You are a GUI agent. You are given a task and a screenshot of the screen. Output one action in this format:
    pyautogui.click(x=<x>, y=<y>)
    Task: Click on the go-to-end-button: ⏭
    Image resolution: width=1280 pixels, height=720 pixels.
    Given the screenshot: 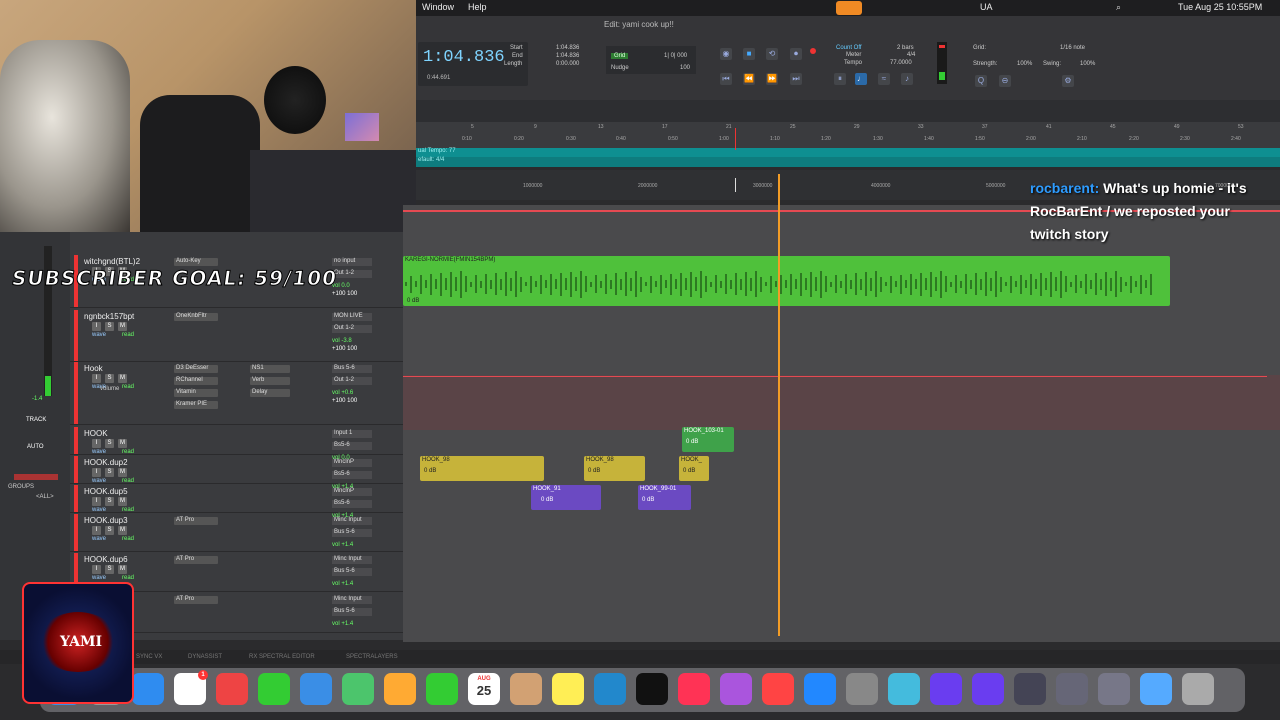 What is the action you would take?
    pyautogui.click(x=796, y=79)
    